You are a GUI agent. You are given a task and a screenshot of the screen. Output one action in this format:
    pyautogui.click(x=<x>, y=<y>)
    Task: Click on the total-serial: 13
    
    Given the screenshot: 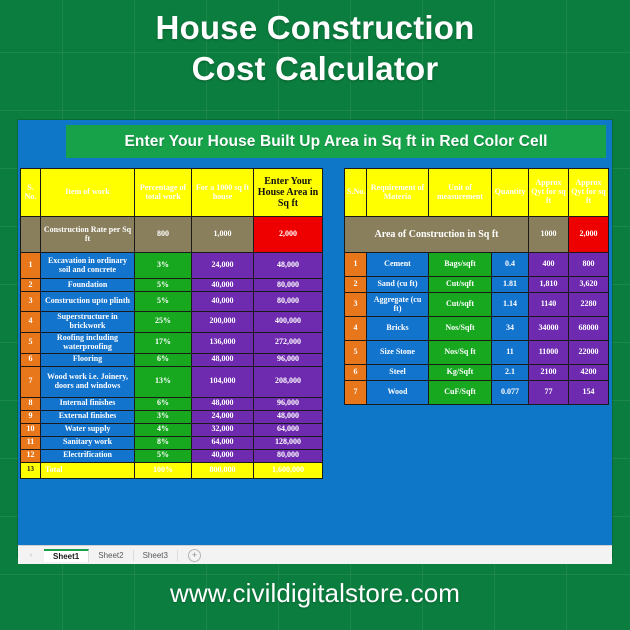 What is the action you would take?
    pyautogui.click(x=30, y=470)
    